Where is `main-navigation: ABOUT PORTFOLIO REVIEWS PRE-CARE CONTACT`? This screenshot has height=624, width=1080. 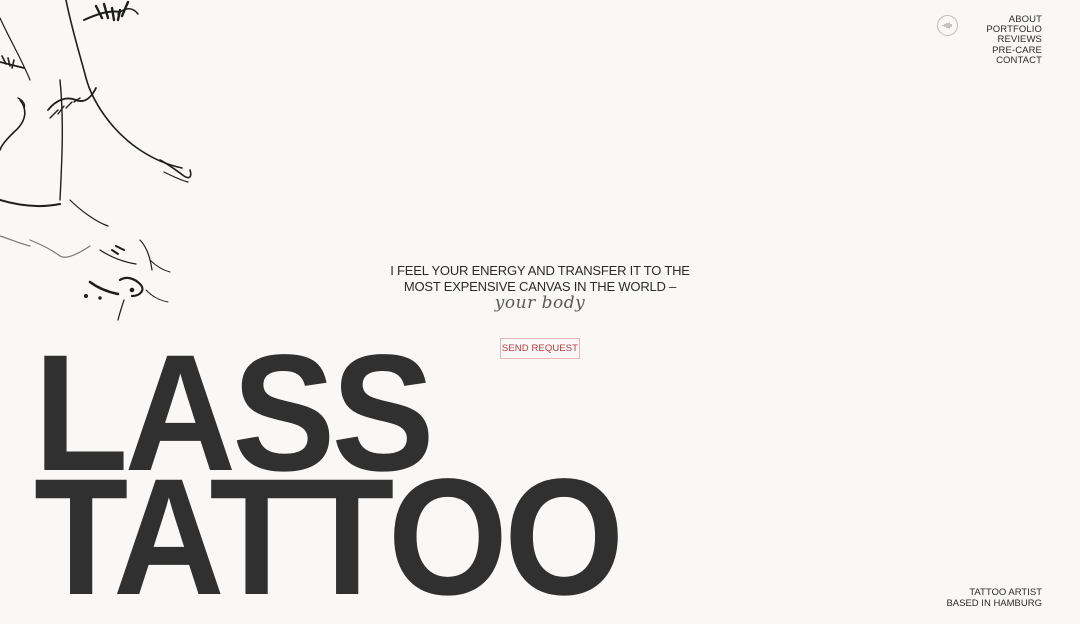
main-navigation: ABOUT PORTFOLIO REVIEWS PRE-CARE CONTACT is located at coordinates (1014, 40).